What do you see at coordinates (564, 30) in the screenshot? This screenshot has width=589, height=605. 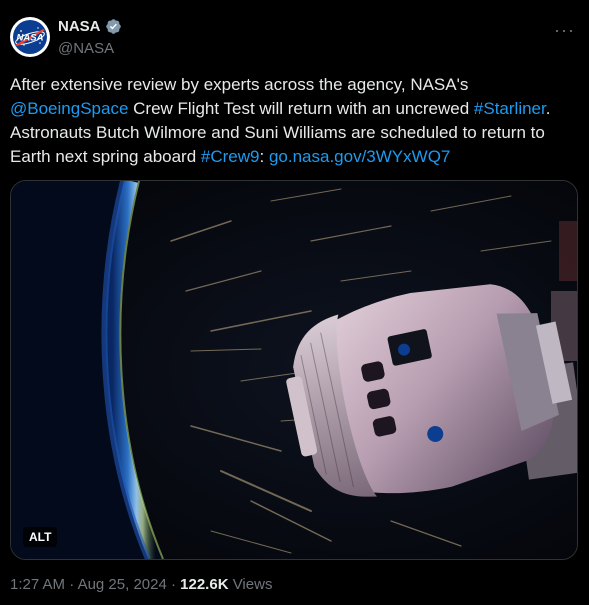 I see `more-options-icon: ···` at bounding box center [564, 30].